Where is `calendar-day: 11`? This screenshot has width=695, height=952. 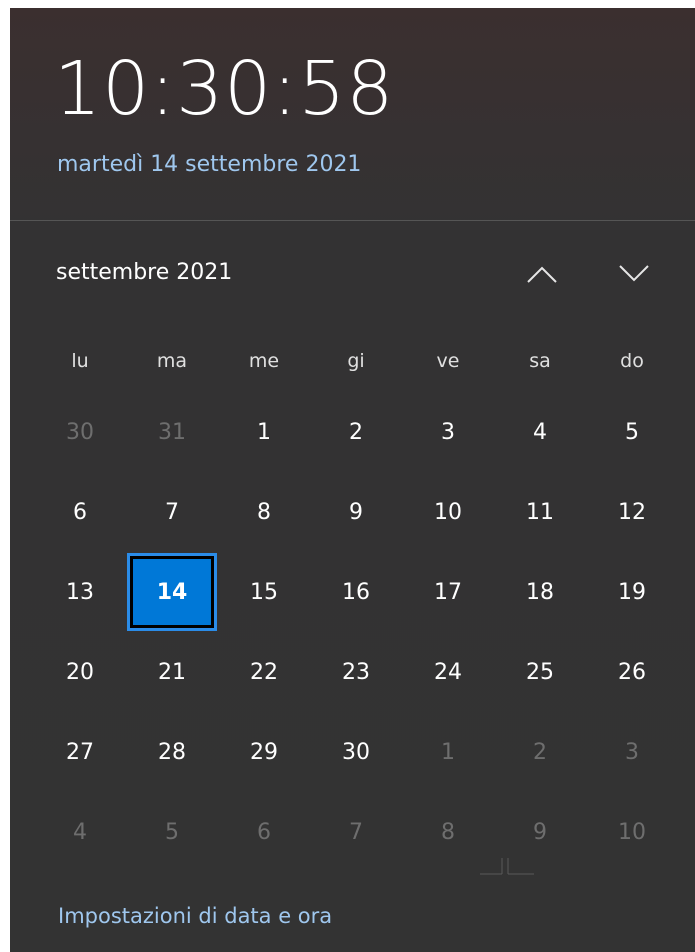
calendar-day: 11 is located at coordinates (540, 512).